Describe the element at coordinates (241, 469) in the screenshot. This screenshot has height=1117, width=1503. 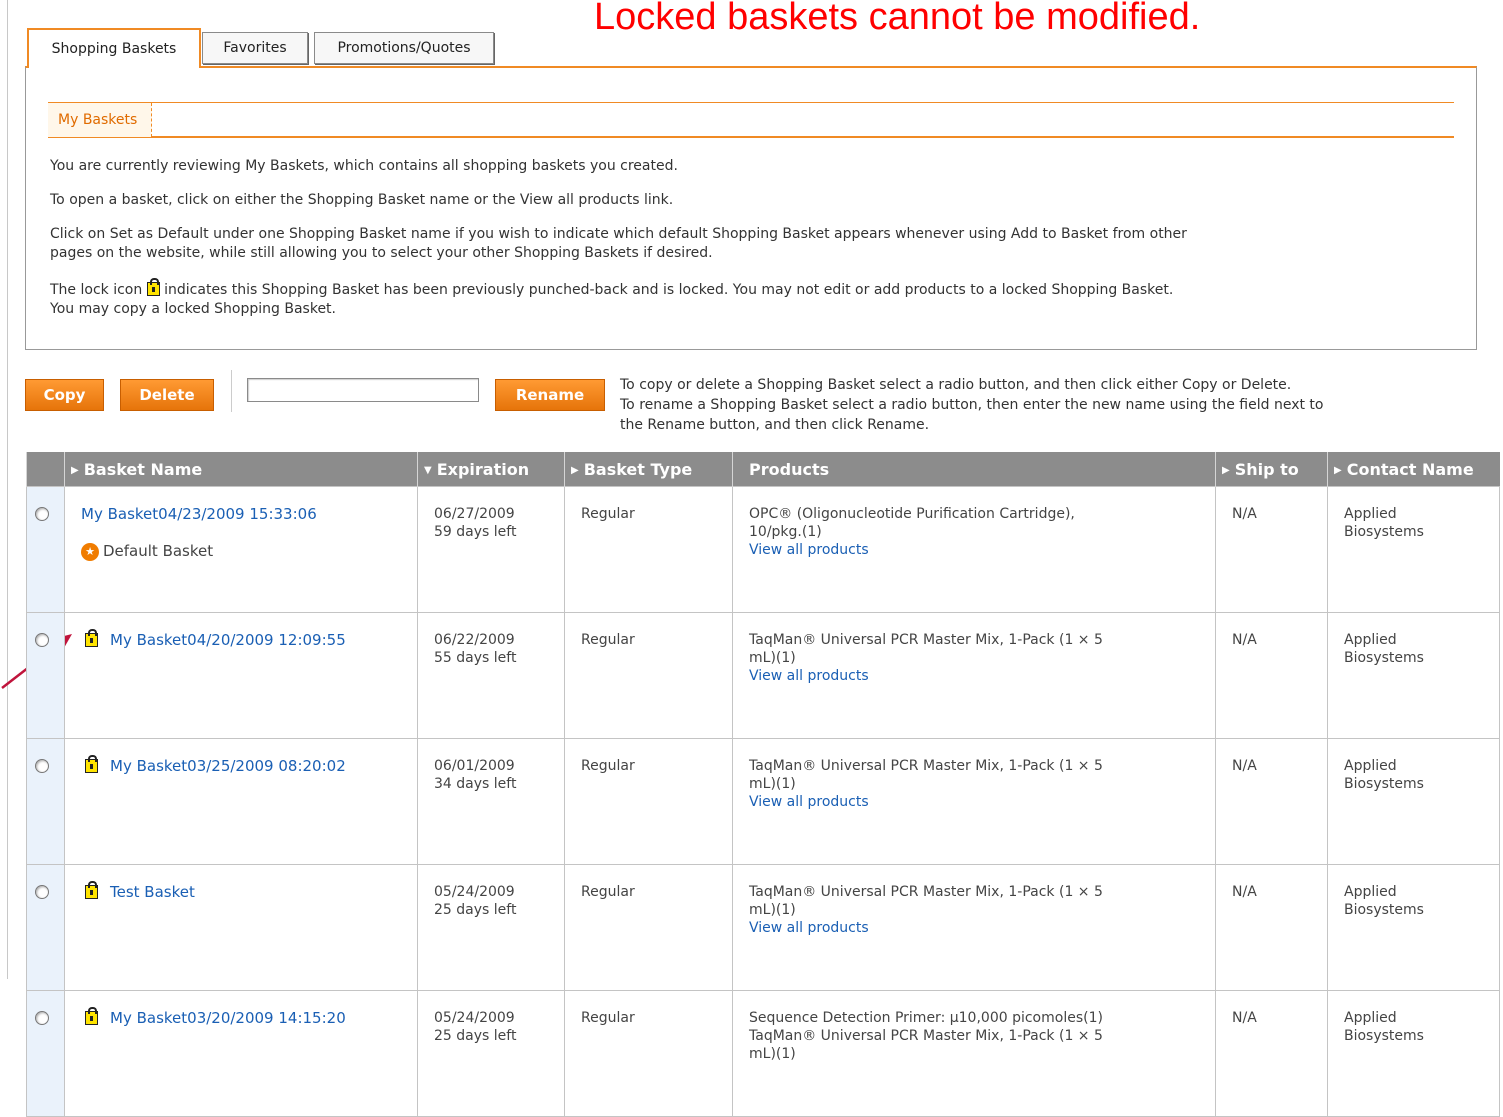
I see `header-basket-name: ▶ Basket Name` at that location.